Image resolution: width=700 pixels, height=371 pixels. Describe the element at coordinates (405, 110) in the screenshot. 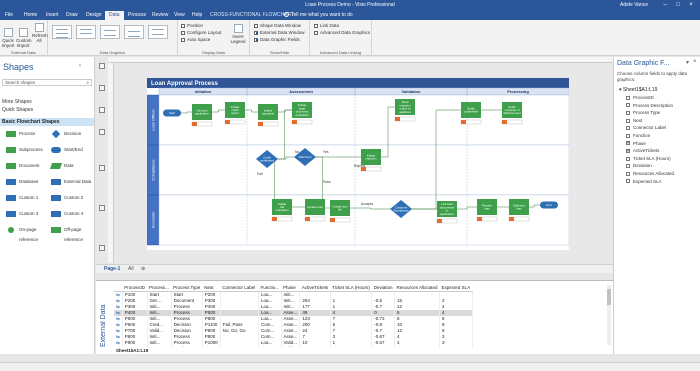

I see `flowchart-node-process: Sendrejectionnotice toapplicant` at that location.